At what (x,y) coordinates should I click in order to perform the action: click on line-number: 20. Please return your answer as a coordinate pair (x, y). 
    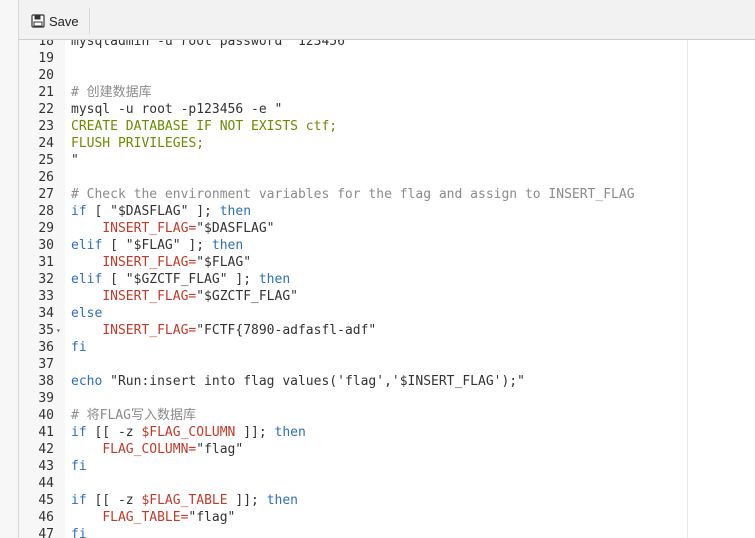
    Looking at the image, I should click on (46, 75).